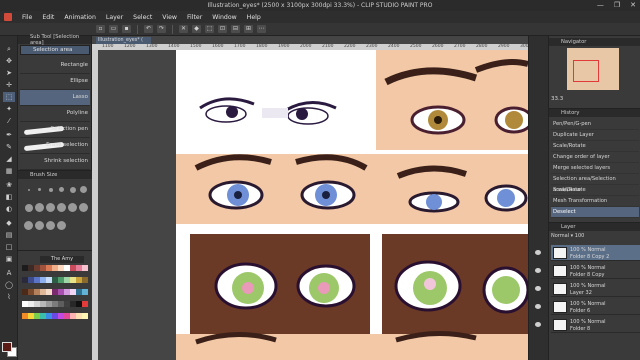  I want to click on gradient-icon: ▤, so click(9, 235).